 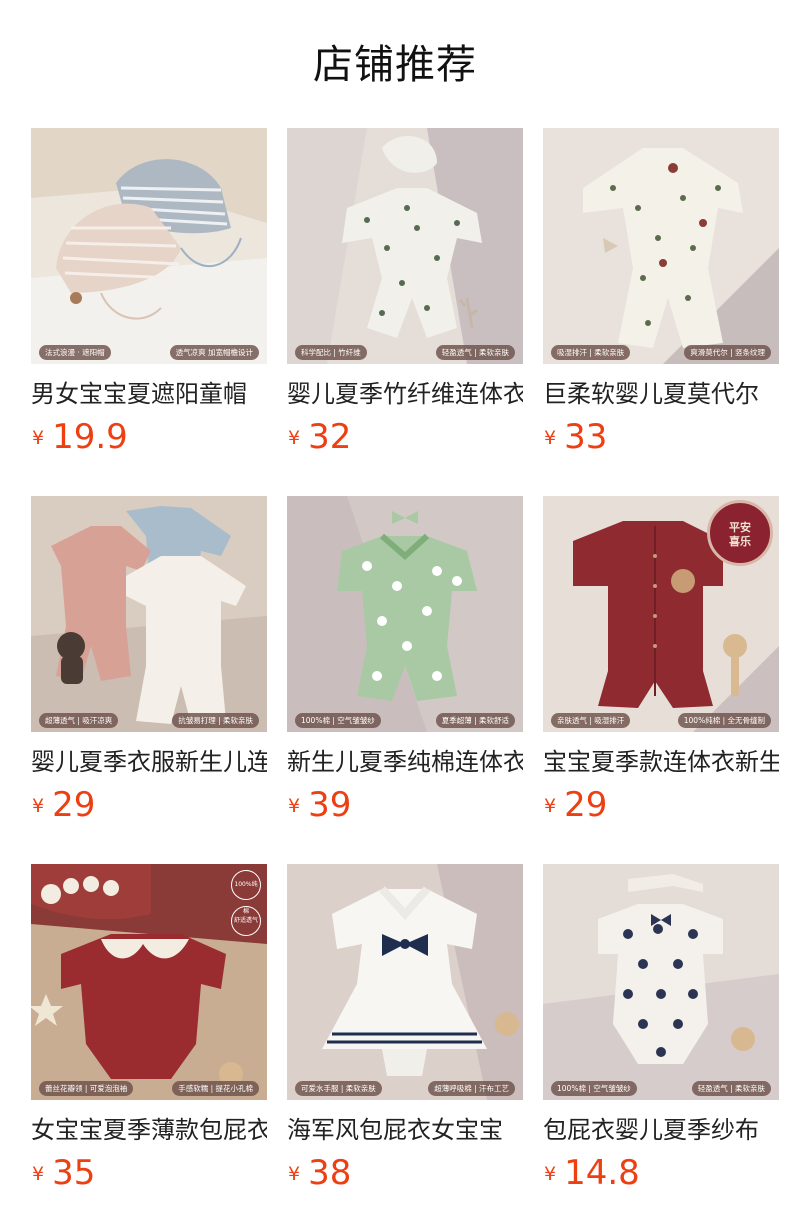 I want to click on long-sleeve-rompers-photo, so click(x=149, y=614).